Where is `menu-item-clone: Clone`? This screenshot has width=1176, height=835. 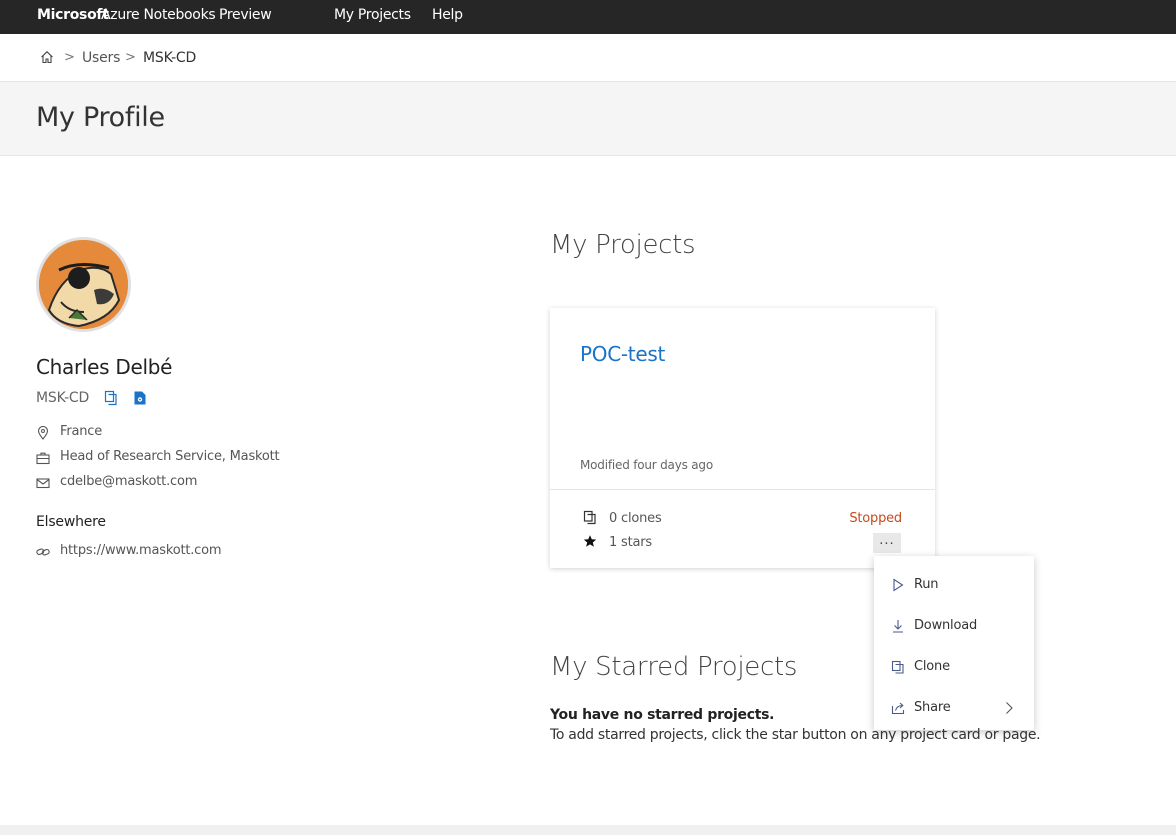
menu-item-clone: Clone is located at coordinates (954, 668).